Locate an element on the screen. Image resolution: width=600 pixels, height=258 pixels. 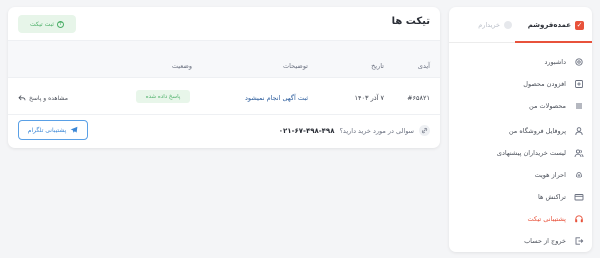
new-ticket-button: + ثبت تیکت is located at coordinates (47, 24).